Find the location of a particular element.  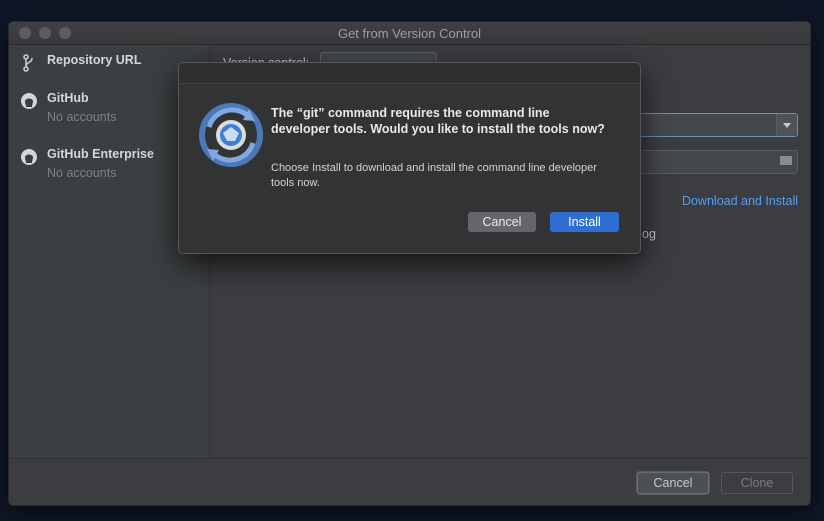

window-controls is located at coordinates (45, 33).